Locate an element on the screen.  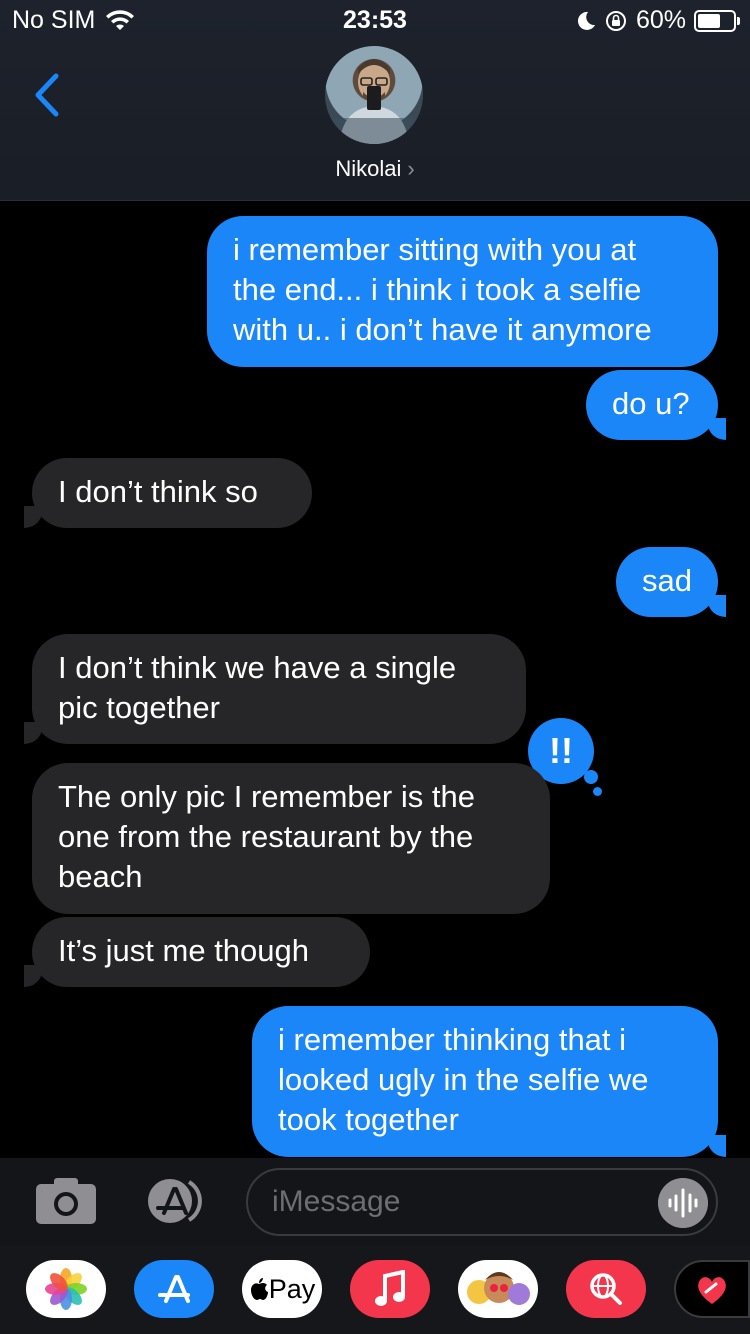
back-chevron-icon is located at coordinates (48, 95).